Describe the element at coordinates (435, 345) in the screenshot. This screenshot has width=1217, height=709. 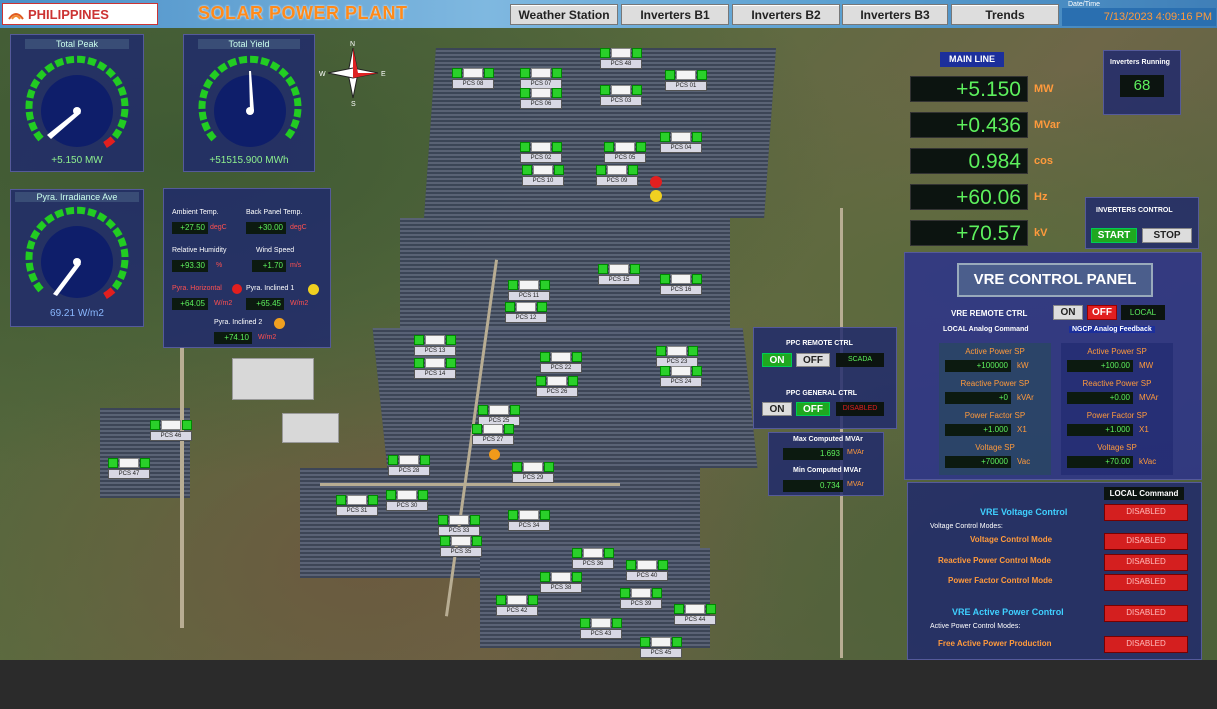
I see `pcs-unit: PCS 13` at that location.